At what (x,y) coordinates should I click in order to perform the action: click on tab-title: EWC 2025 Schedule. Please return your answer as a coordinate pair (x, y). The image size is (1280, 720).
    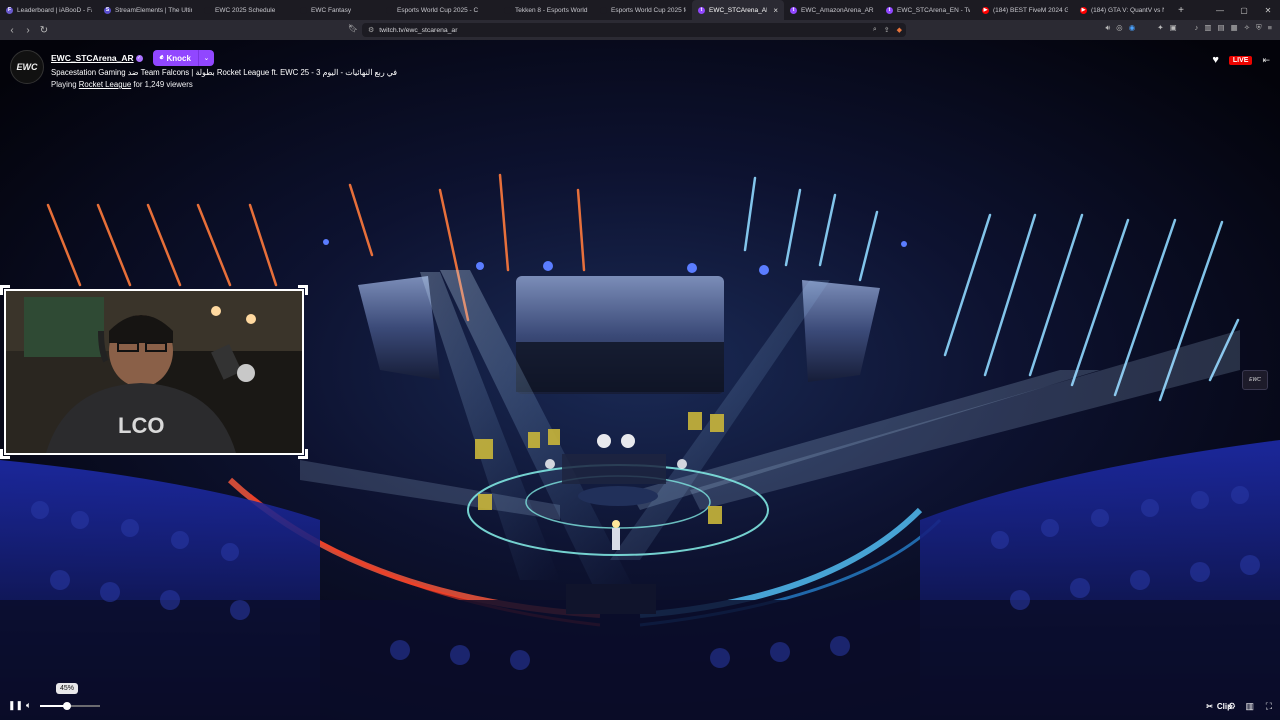
    Looking at the image, I should click on (245, 10).